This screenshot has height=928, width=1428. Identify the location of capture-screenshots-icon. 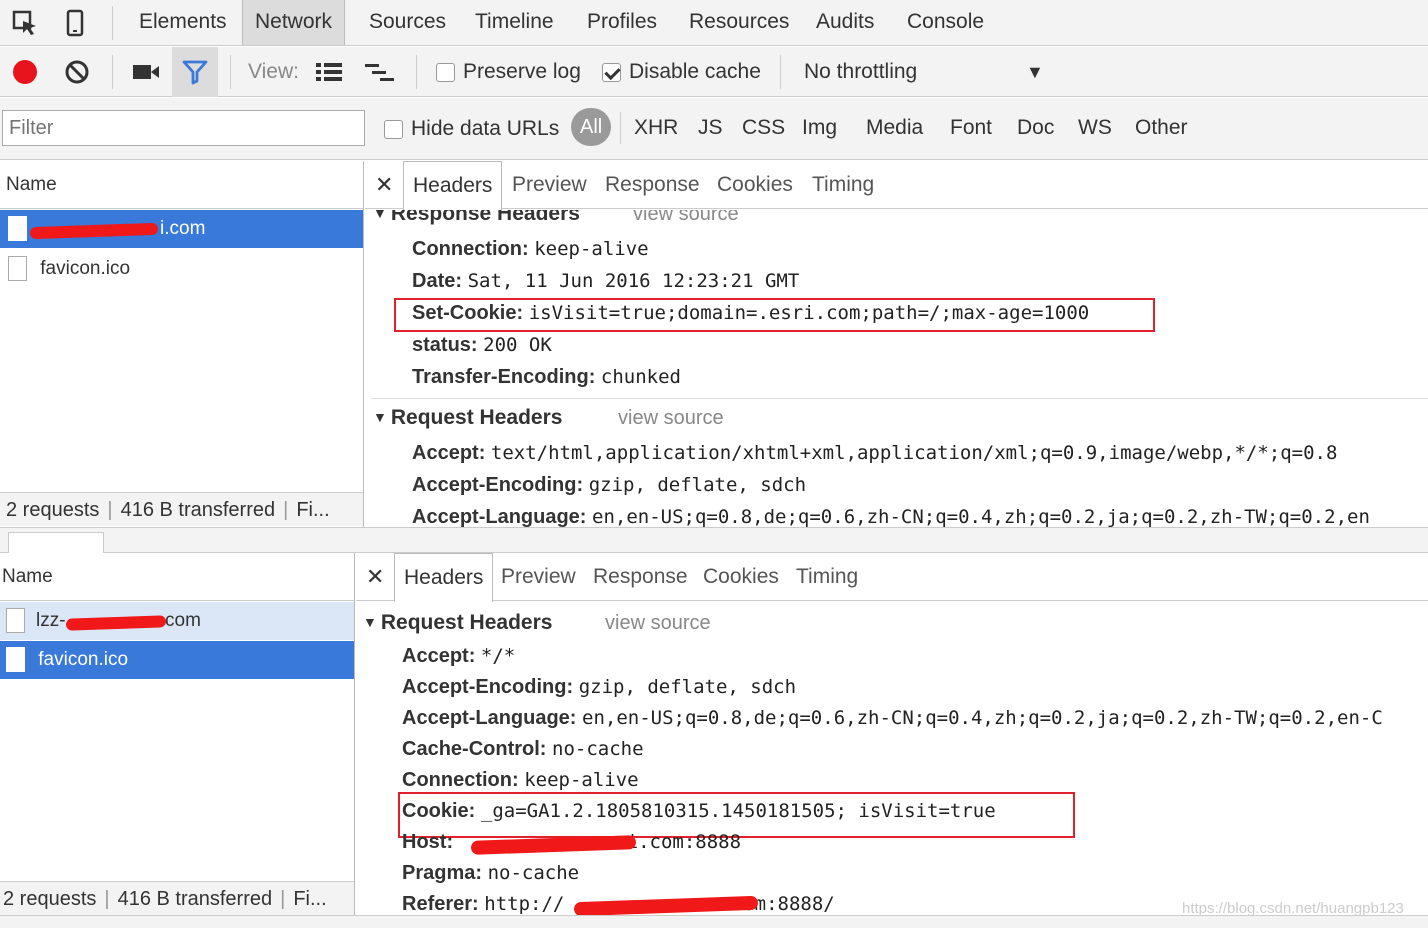
(146, 72).